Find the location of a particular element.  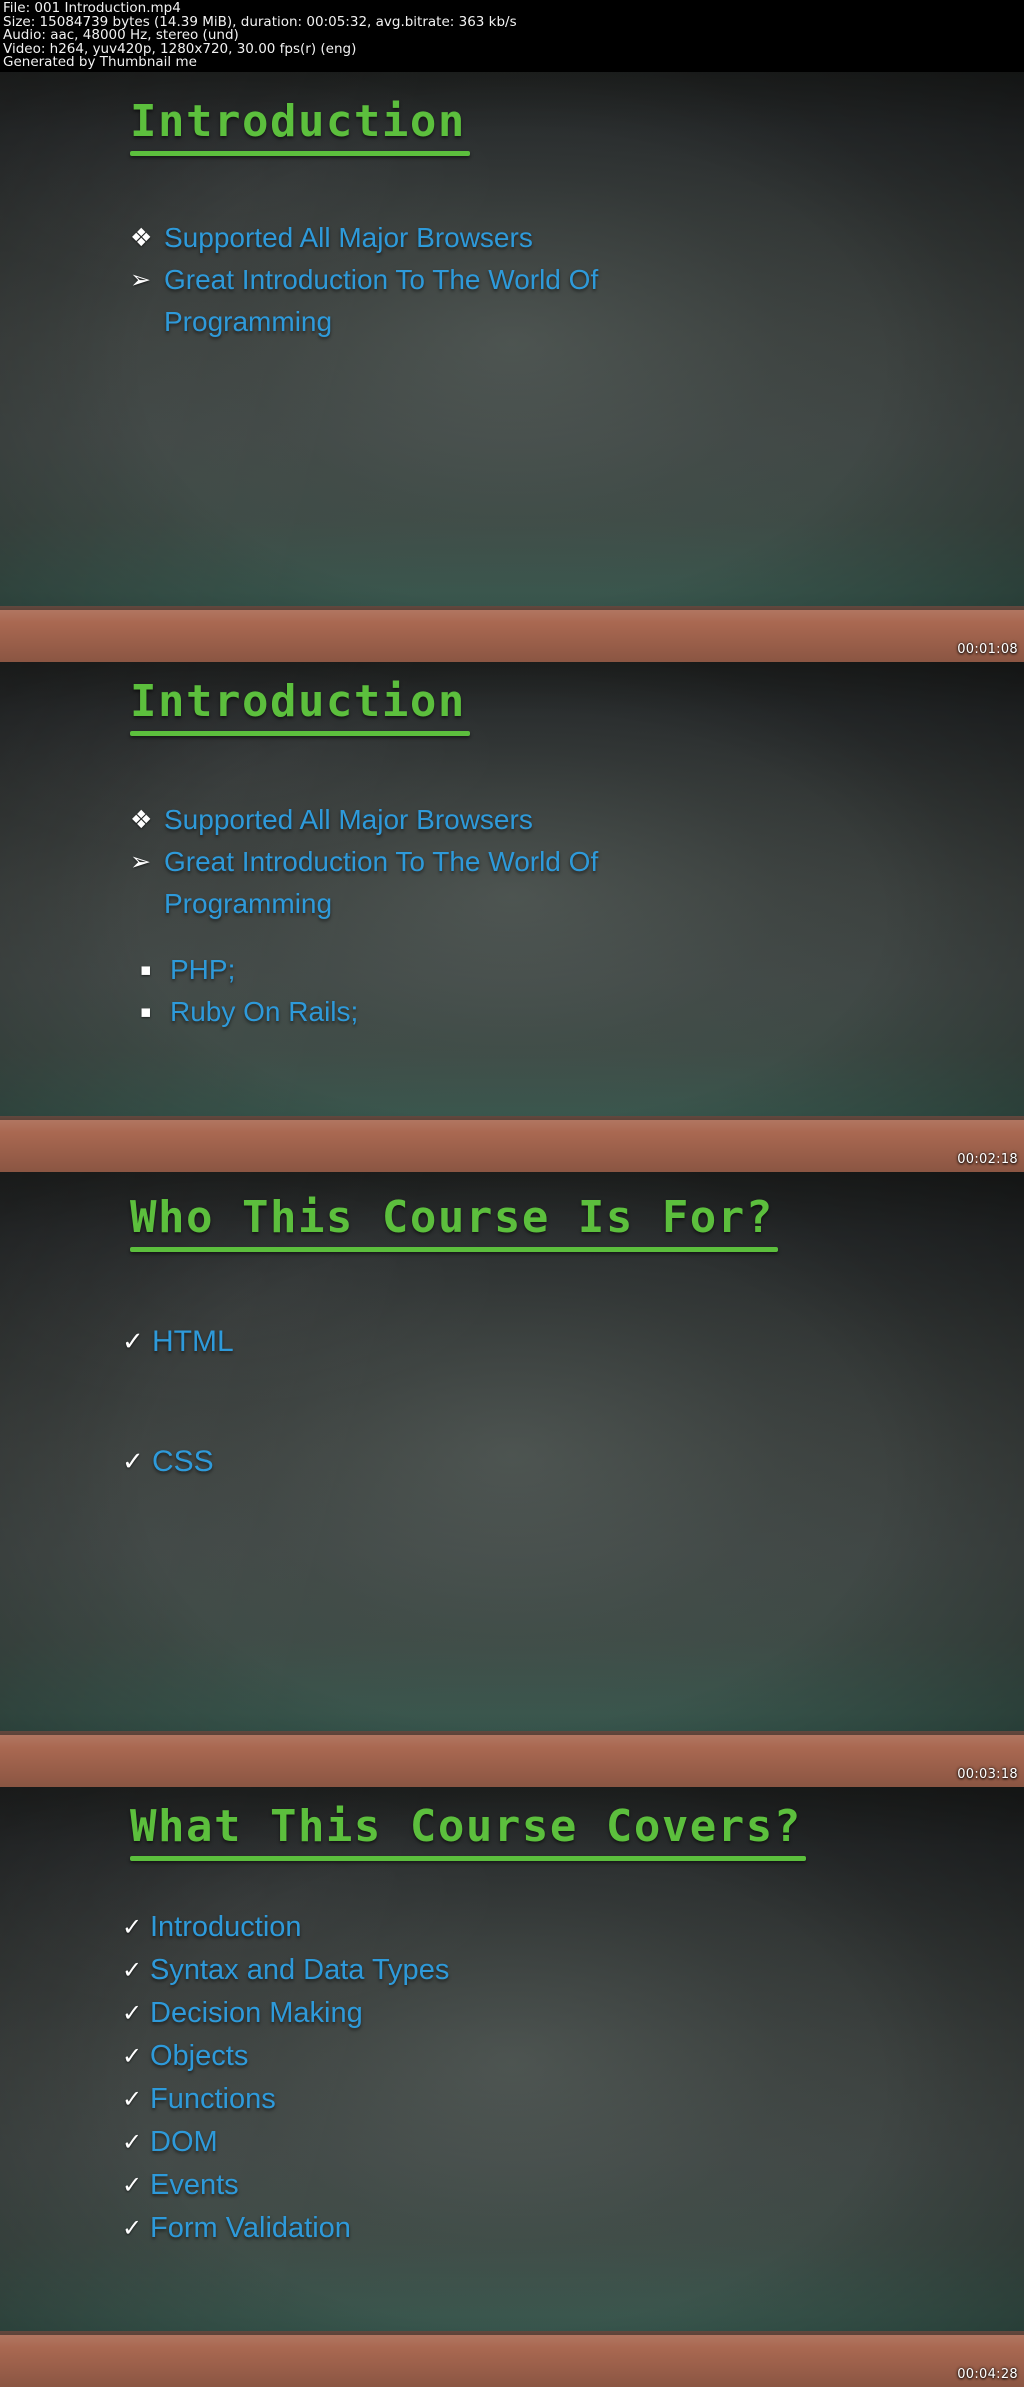

bullet-text: Form Validation is located at coordinates (250, 2228).